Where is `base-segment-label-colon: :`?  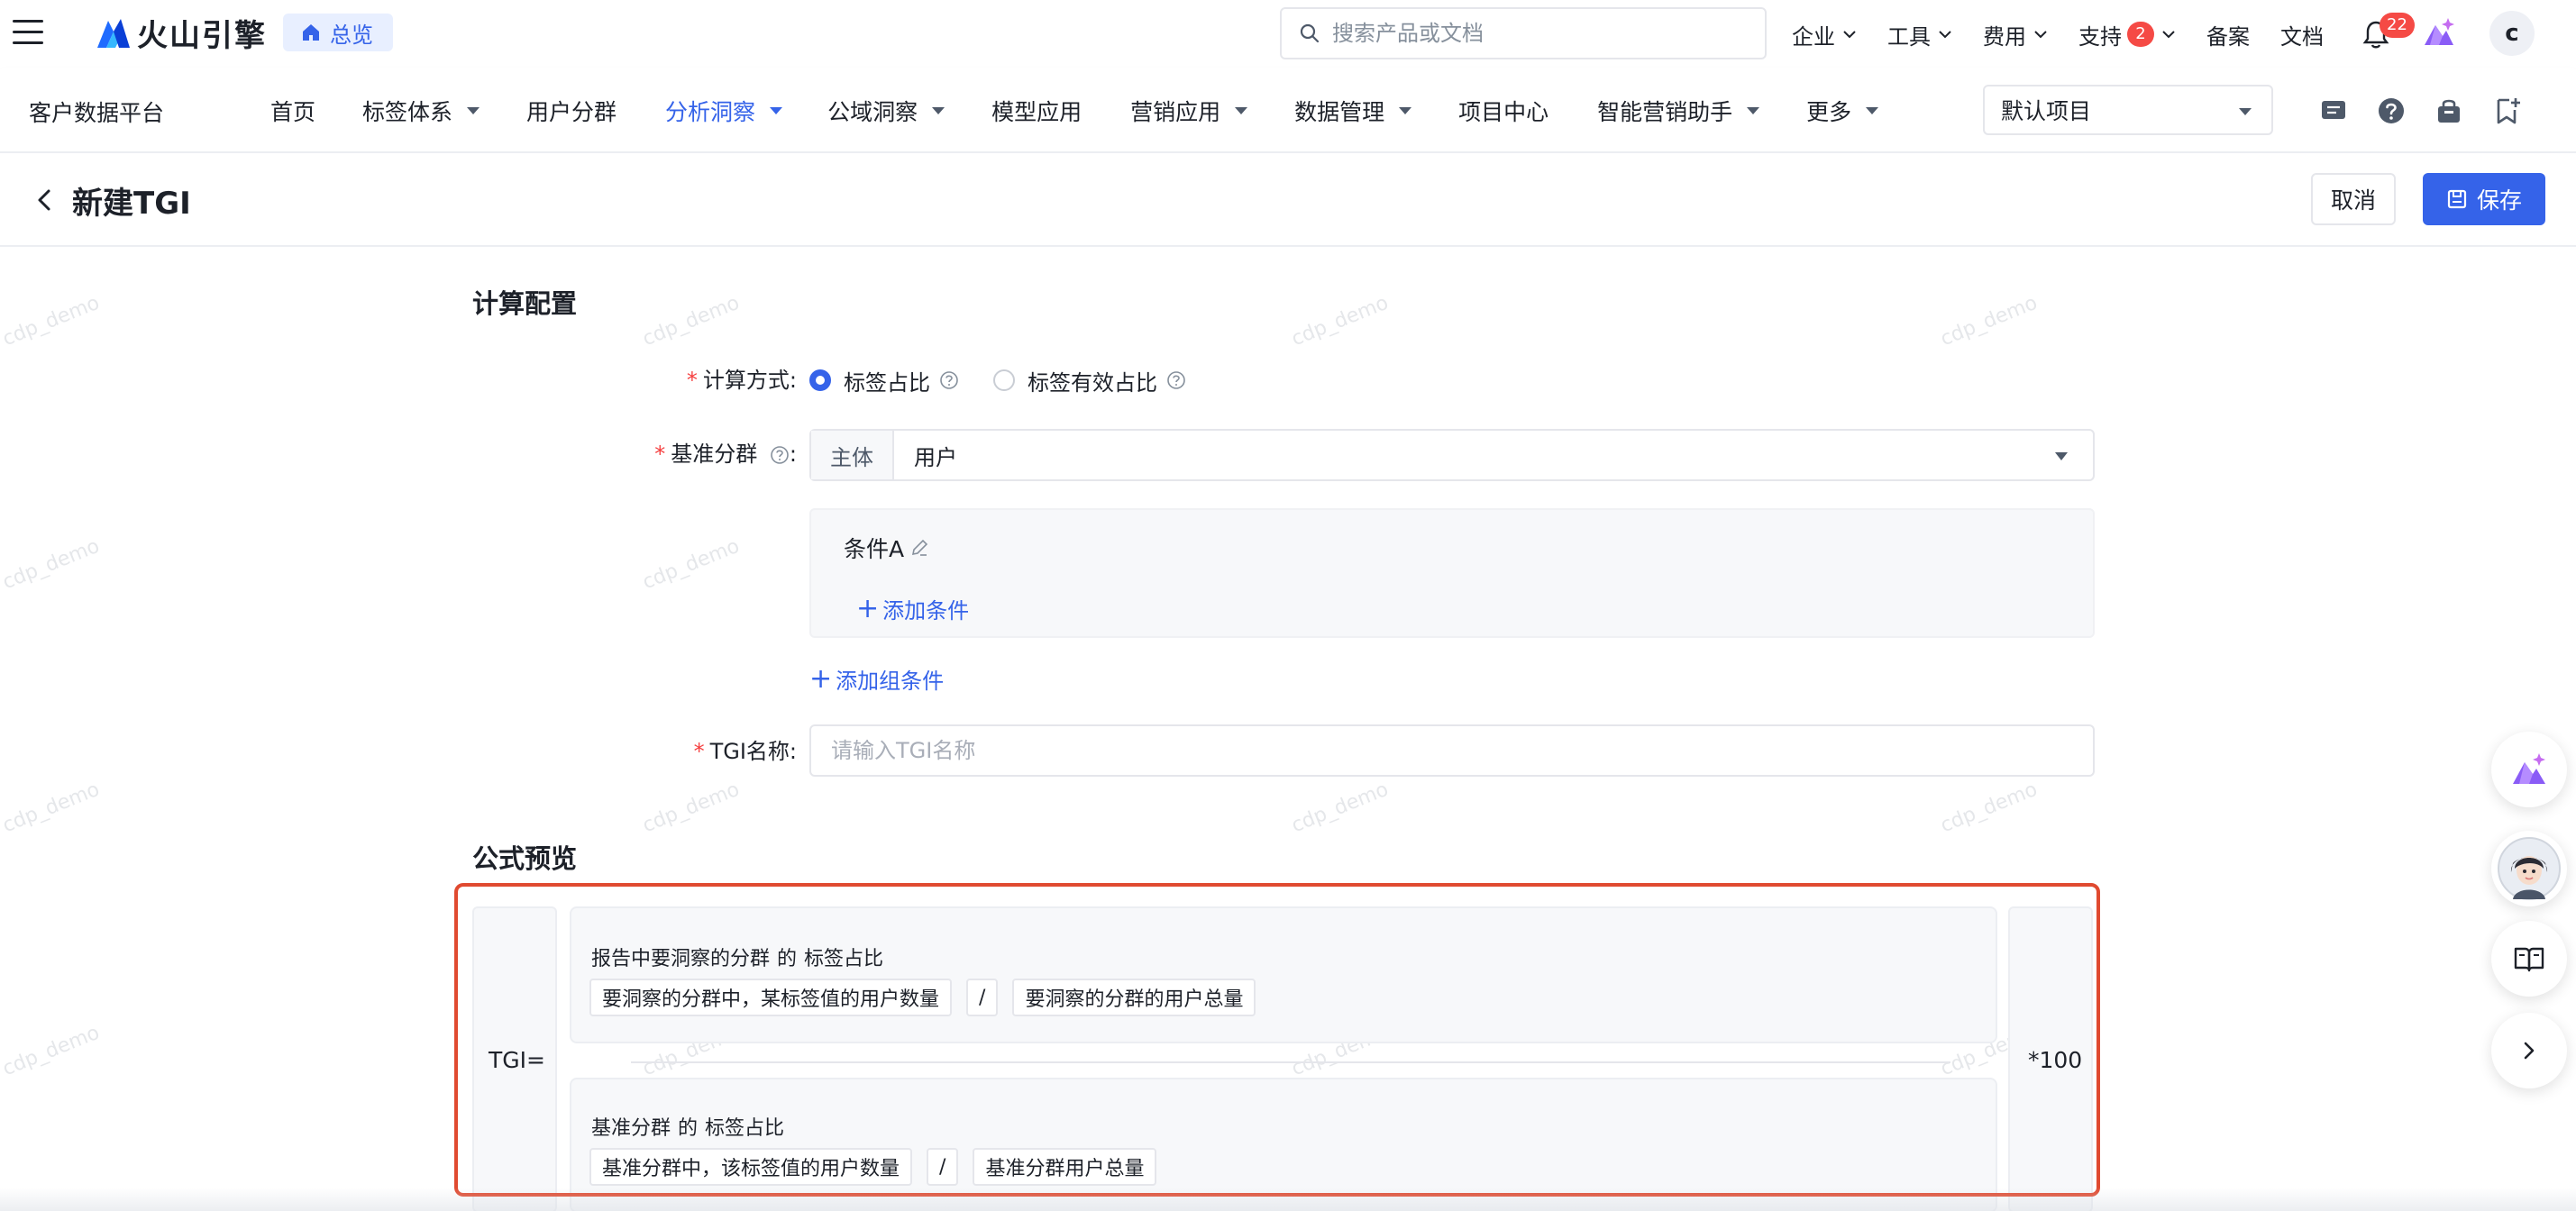
base-segment-label-colon: : is located at coordinates (793, 454).